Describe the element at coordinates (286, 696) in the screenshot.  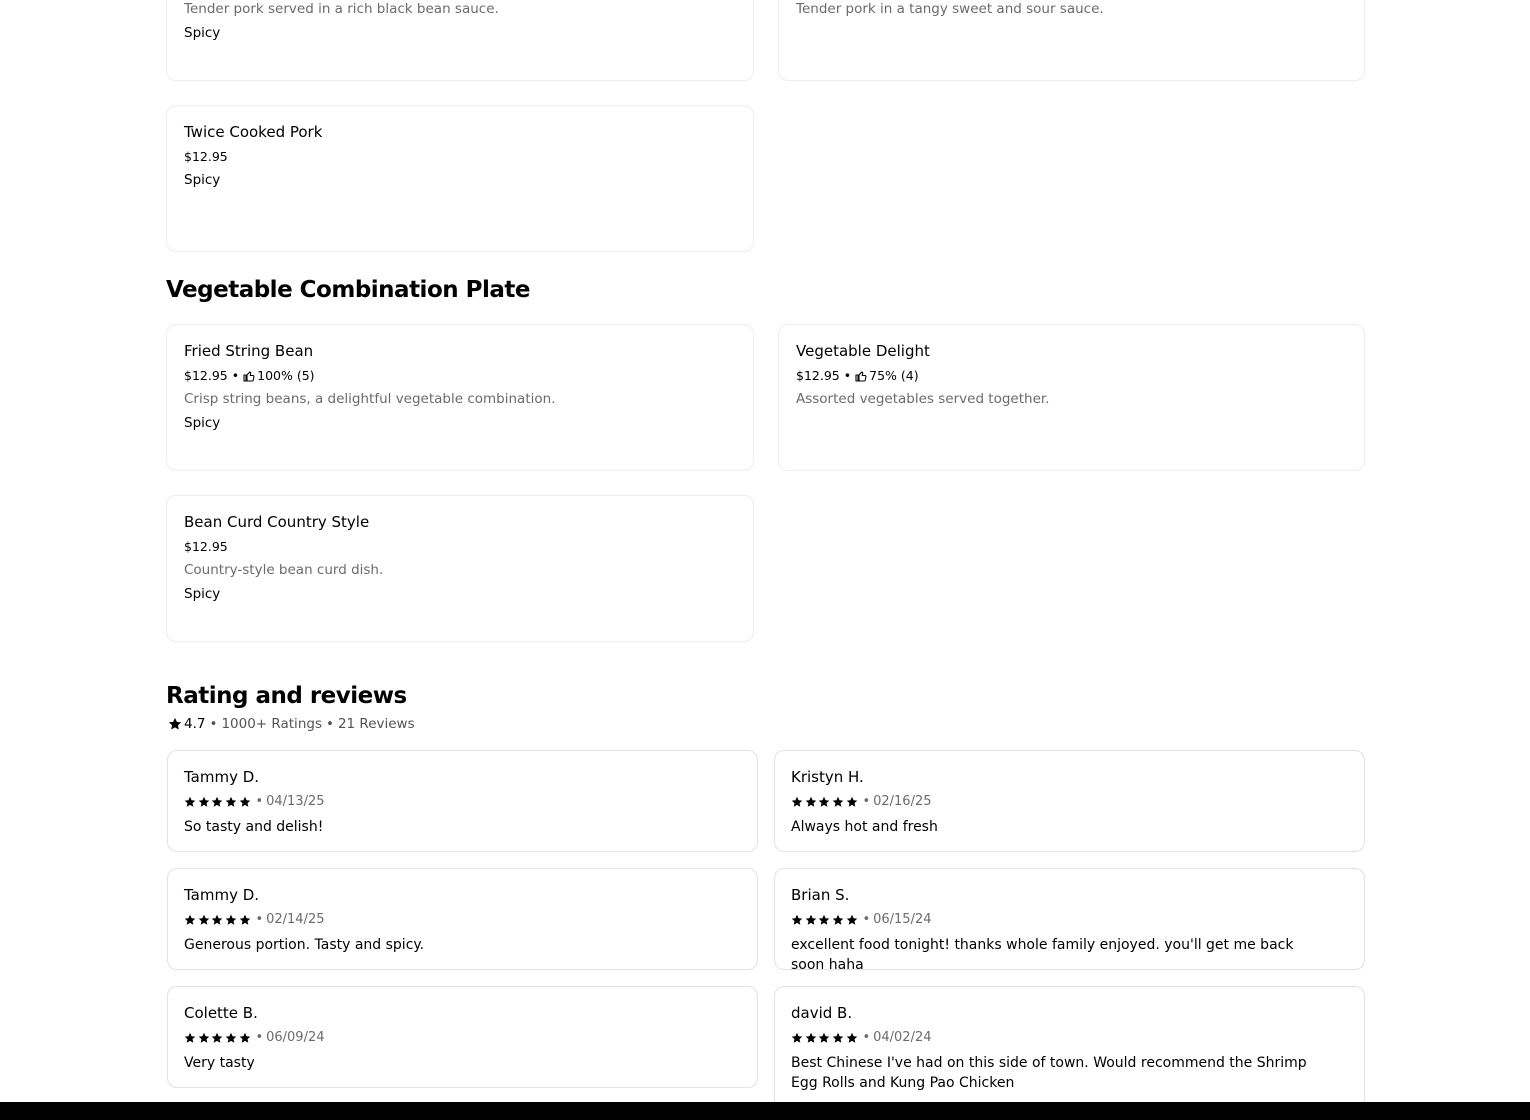
I see `reviews-section-title: Rating and reviews` at that location.